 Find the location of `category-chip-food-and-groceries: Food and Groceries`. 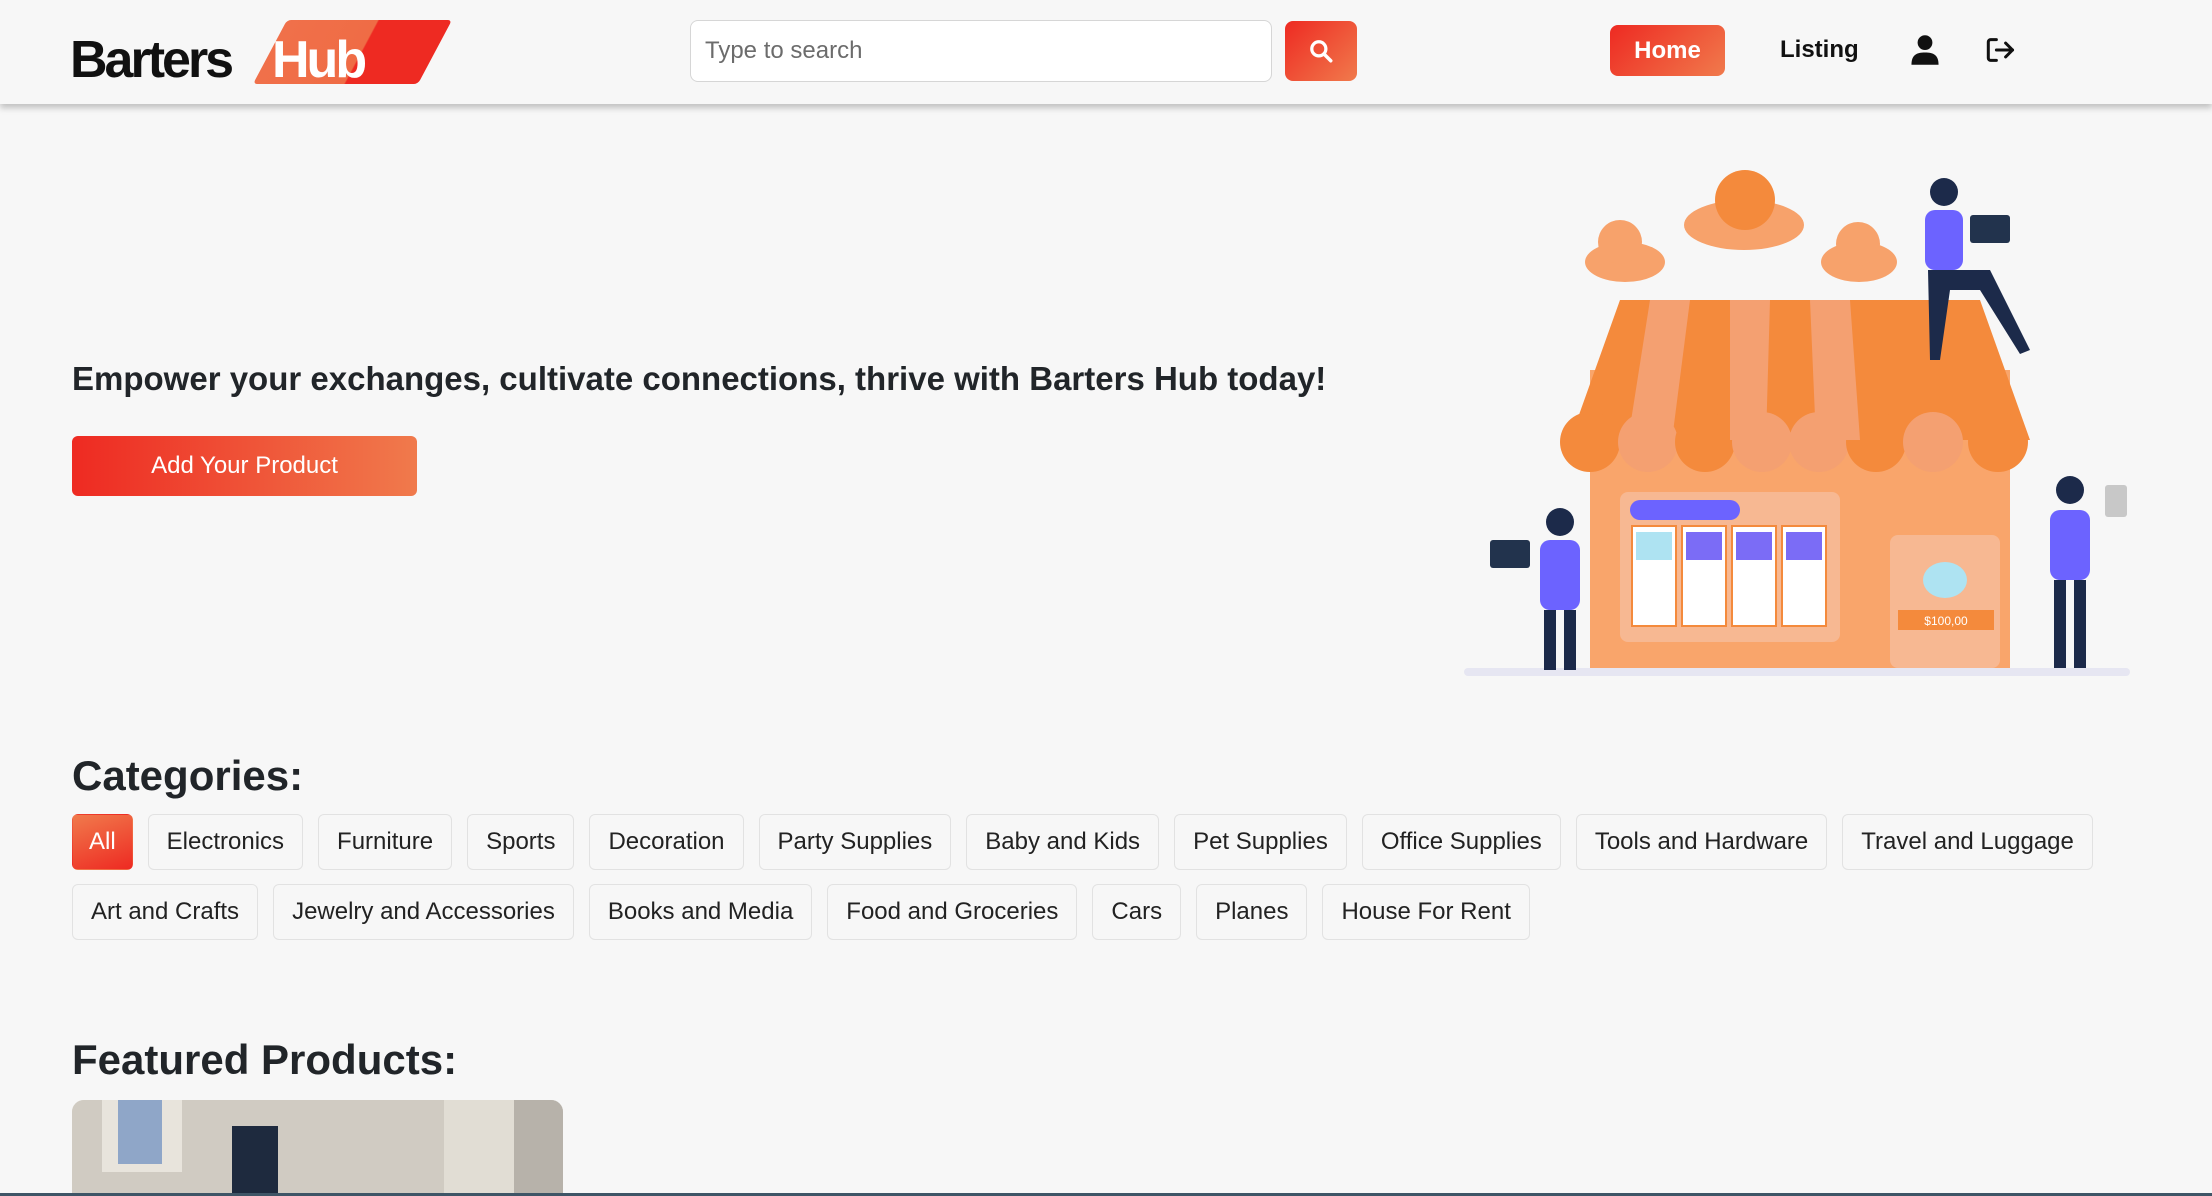

category-chip-food-and-groceries: Food and Groceries is located at coordinates (952, 912).